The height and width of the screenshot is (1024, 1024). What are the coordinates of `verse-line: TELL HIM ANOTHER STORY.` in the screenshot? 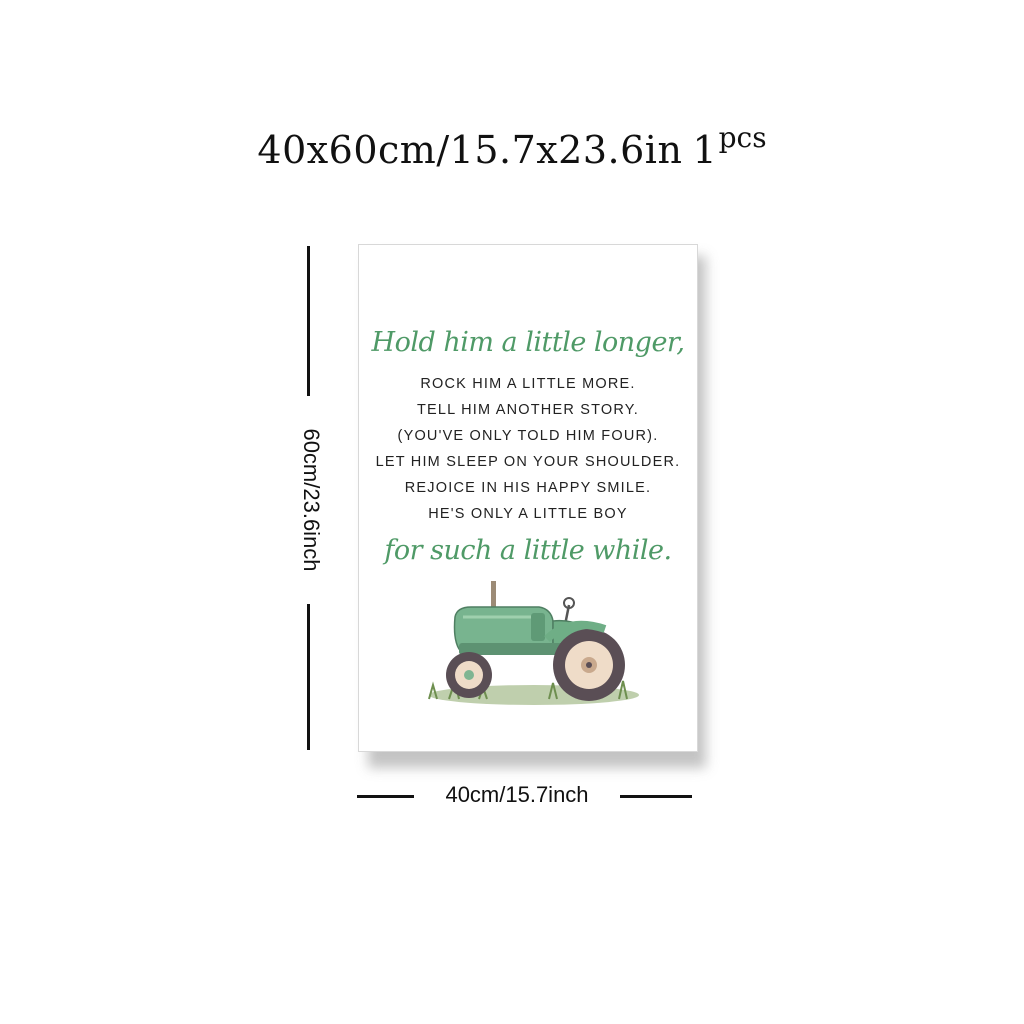 It's located at (528, 410).